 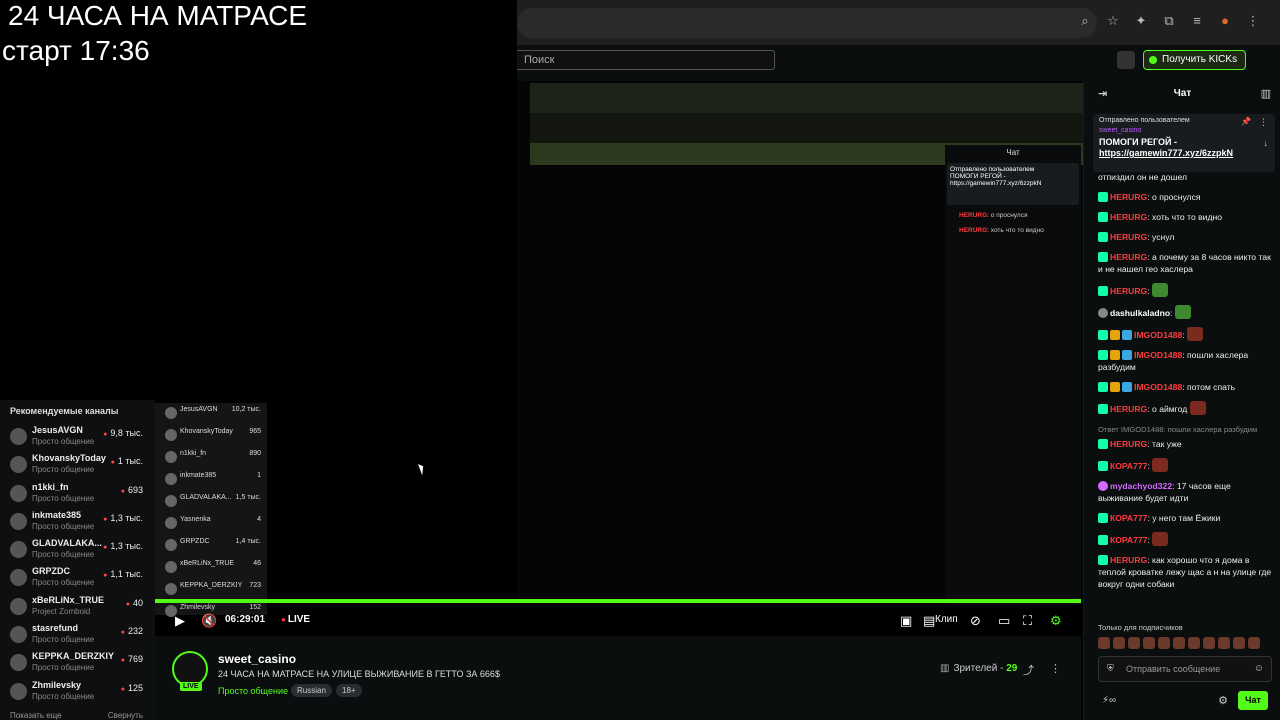 I want to click on puzzle-icon: ⧉, so click(x=1169, y=21).